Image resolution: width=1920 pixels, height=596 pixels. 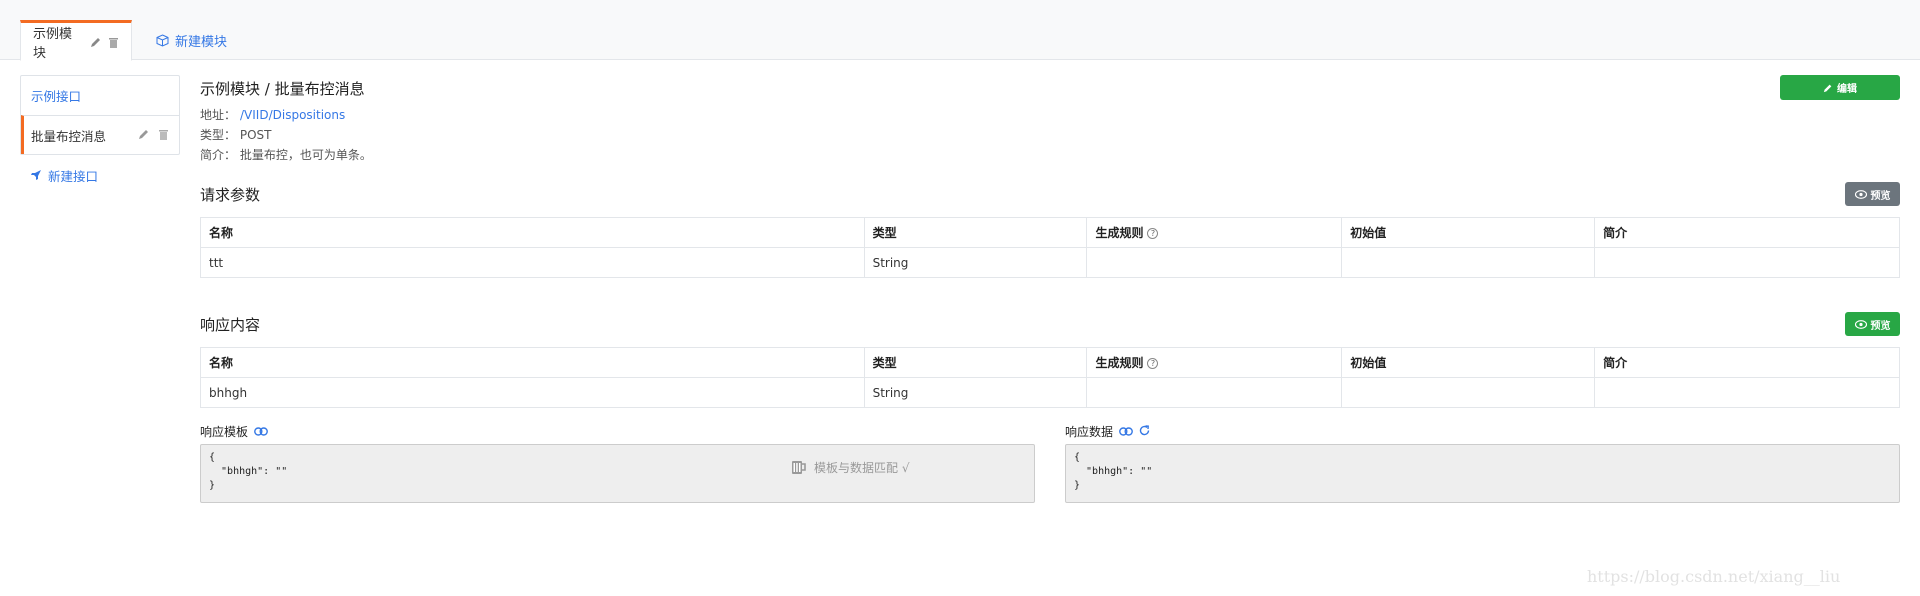 I want to click on description-row: 简介： 批量布控，也可为单条。, so click(x=286, y=154).